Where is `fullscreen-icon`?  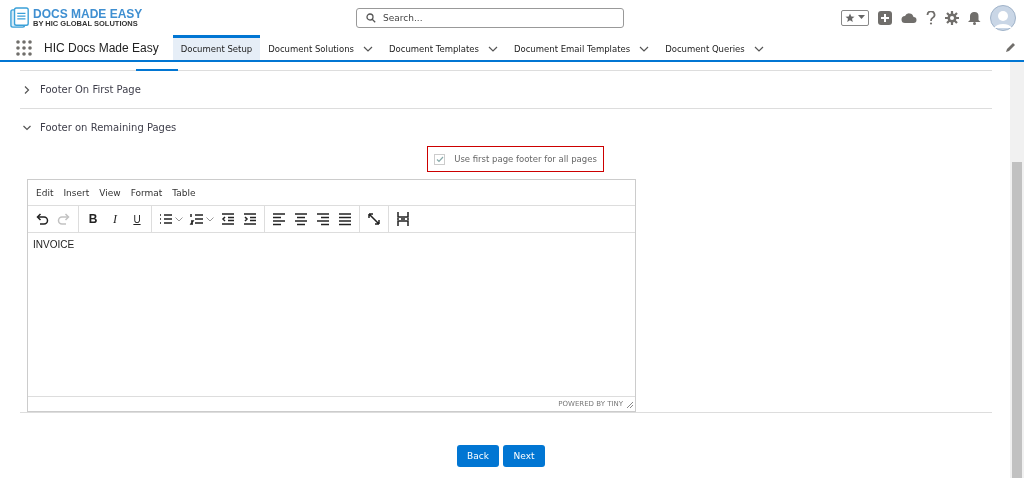
fullscreen-icon is located at coordinates (374, 219).